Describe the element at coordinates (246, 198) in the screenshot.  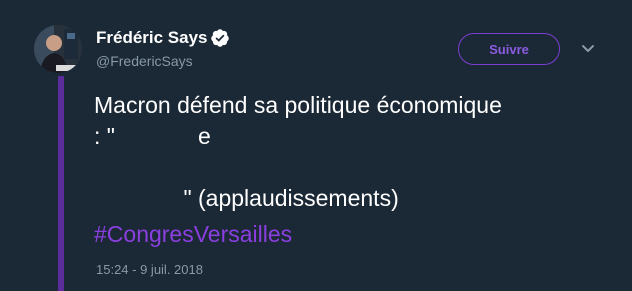
I see `tweet-text-line: " (applaudissements)` at that location.